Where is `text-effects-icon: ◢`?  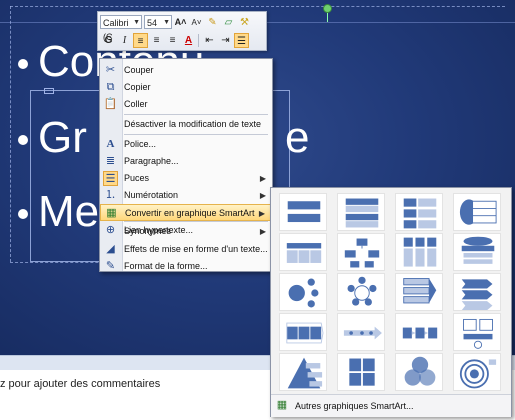 text-effects-icon: ◢ is located at coordinates (110, 249).